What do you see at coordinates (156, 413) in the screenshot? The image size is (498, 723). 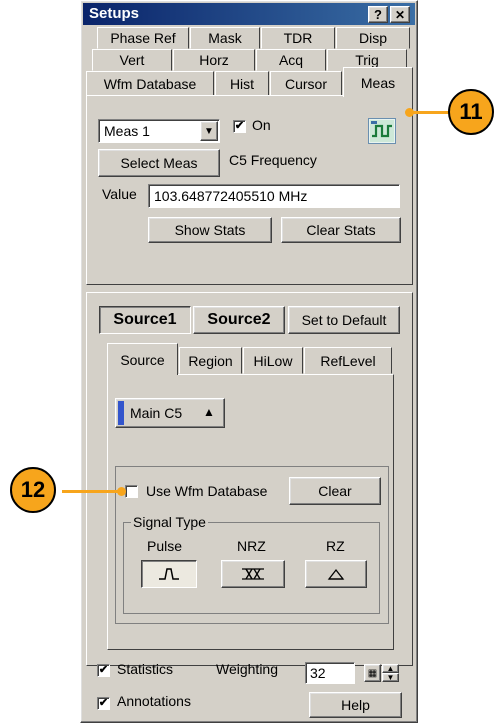 I see `channel-label: Main C5` at bounding box center [156, 413].